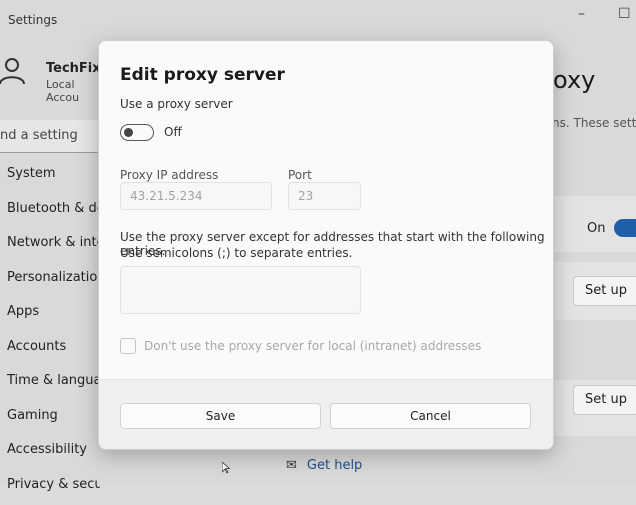  Describe the element at coordinates (50, 77) in the screenshot. I see `user-profile: TechFixIt Local Accou` at that location.